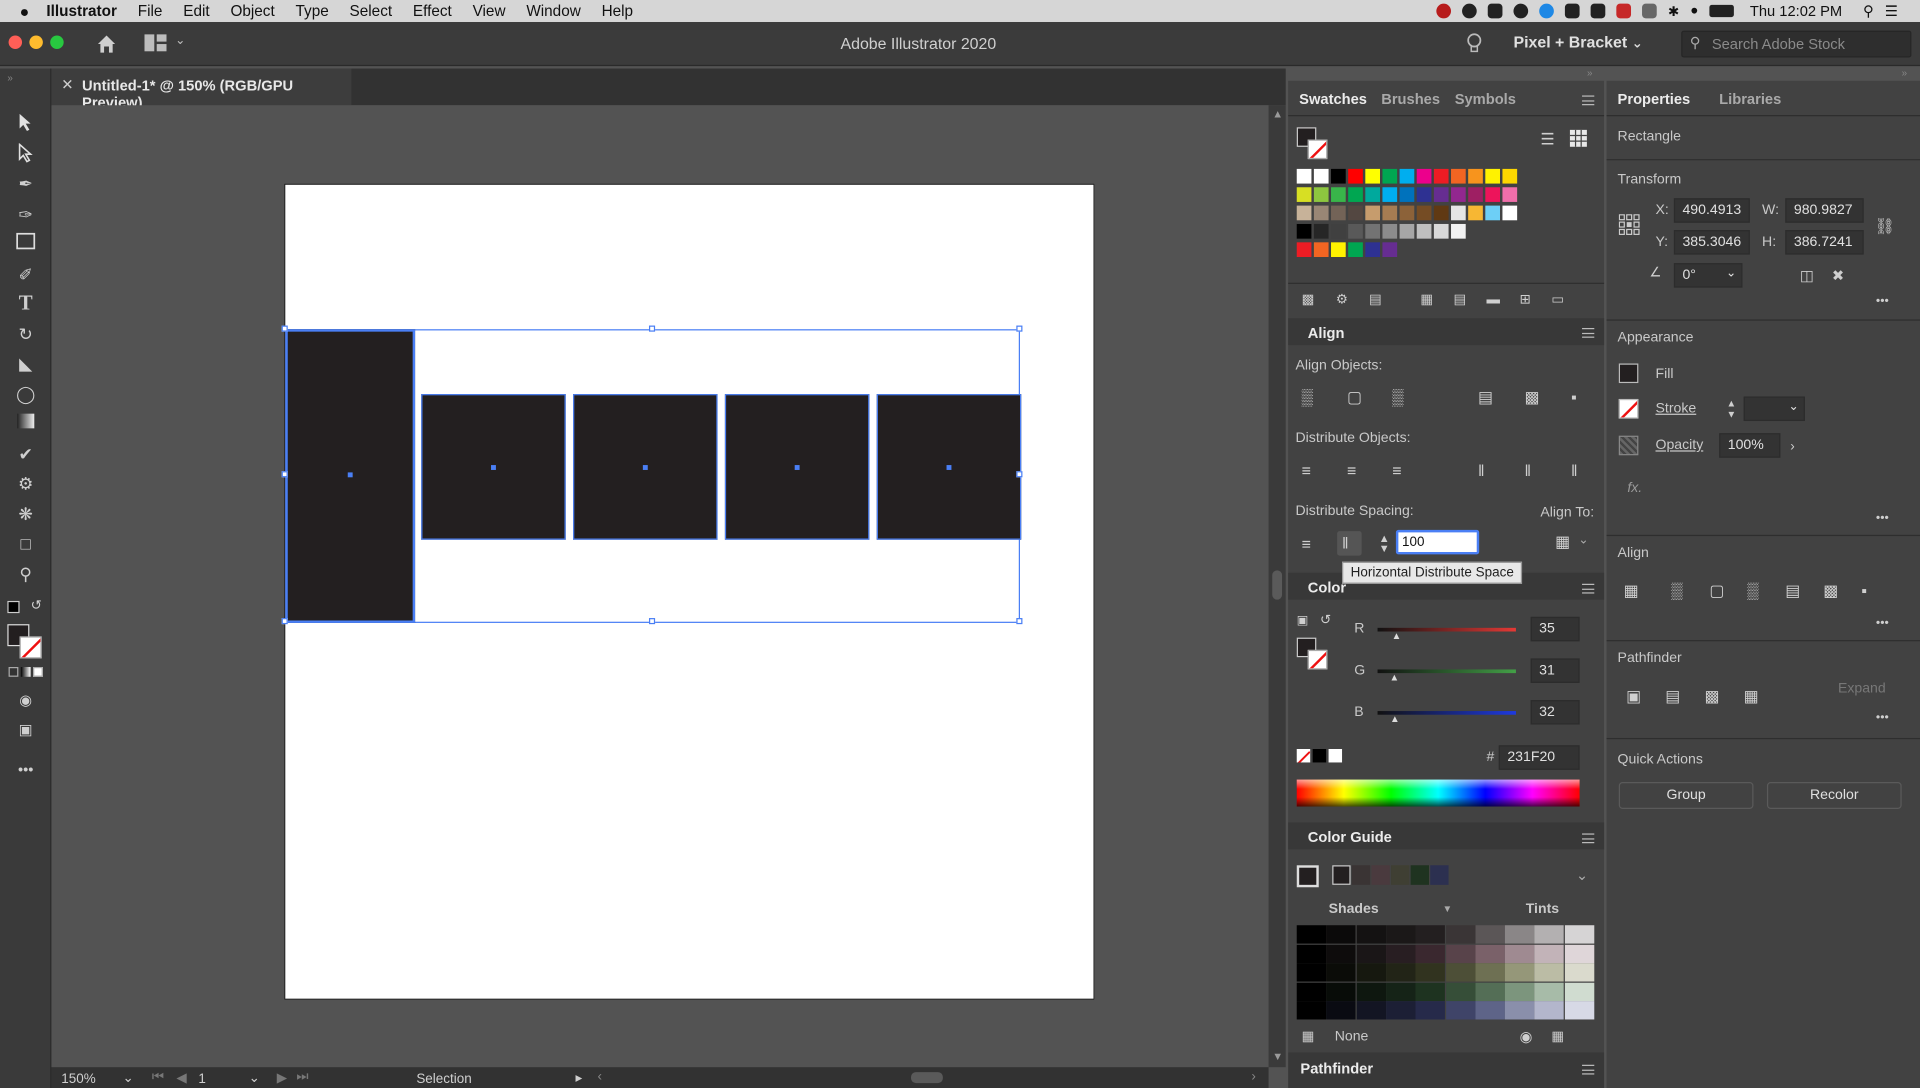 The height and width of the screenshot is (1088, 1920). What do you see at coordinates (1686, 795) in the screenshot?
I see `group-button: Group` at bounding box center [1686, 795].